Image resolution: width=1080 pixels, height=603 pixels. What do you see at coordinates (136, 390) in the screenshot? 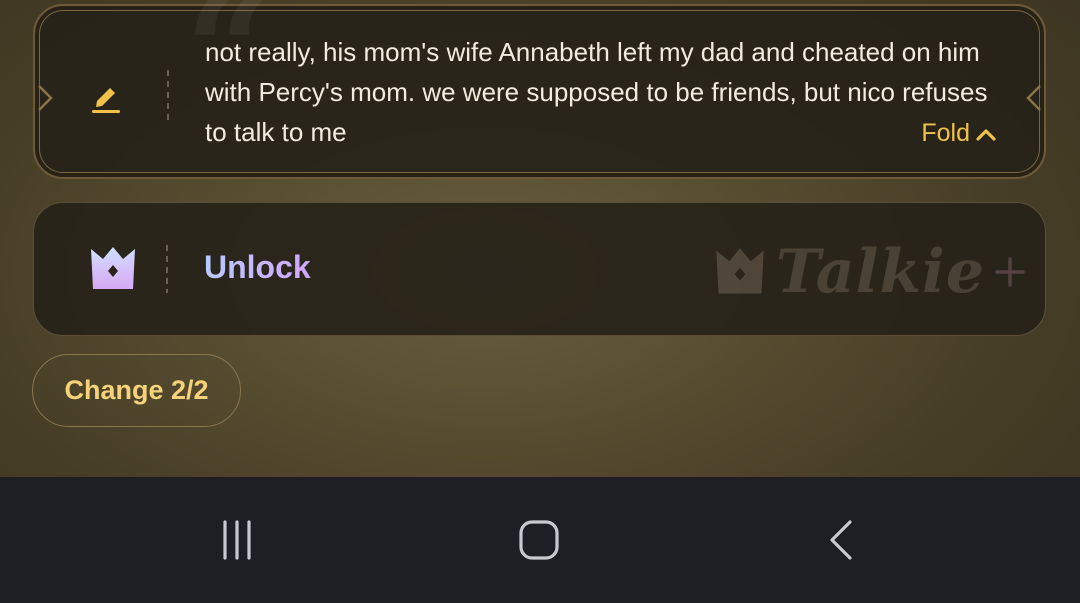
I see `change-button: Change 2/2` at bounding box center [136, 390].